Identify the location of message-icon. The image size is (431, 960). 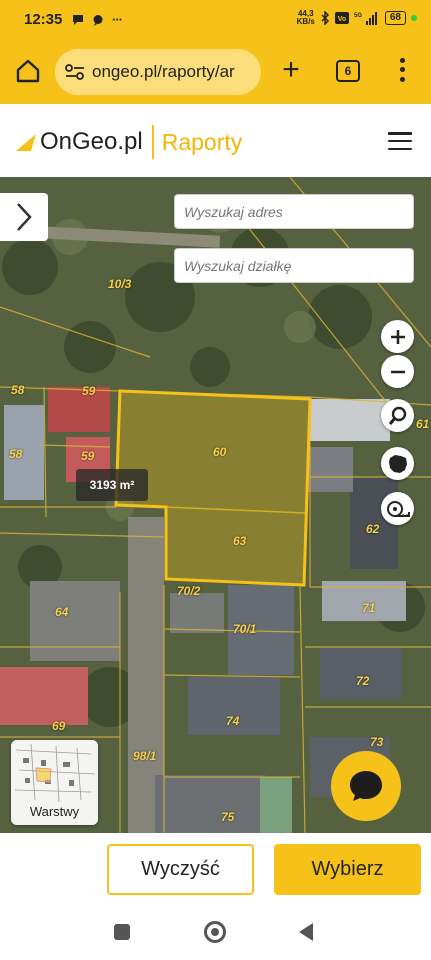
(78, 19).